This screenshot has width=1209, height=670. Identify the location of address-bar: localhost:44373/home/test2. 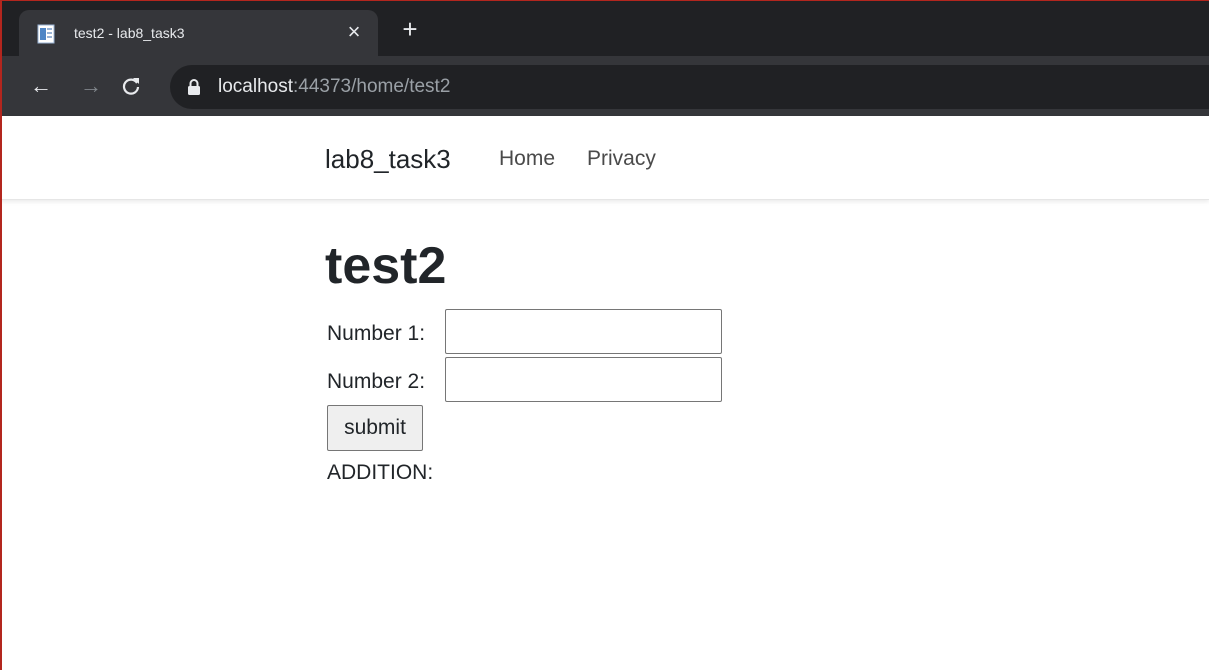
(689, 87).